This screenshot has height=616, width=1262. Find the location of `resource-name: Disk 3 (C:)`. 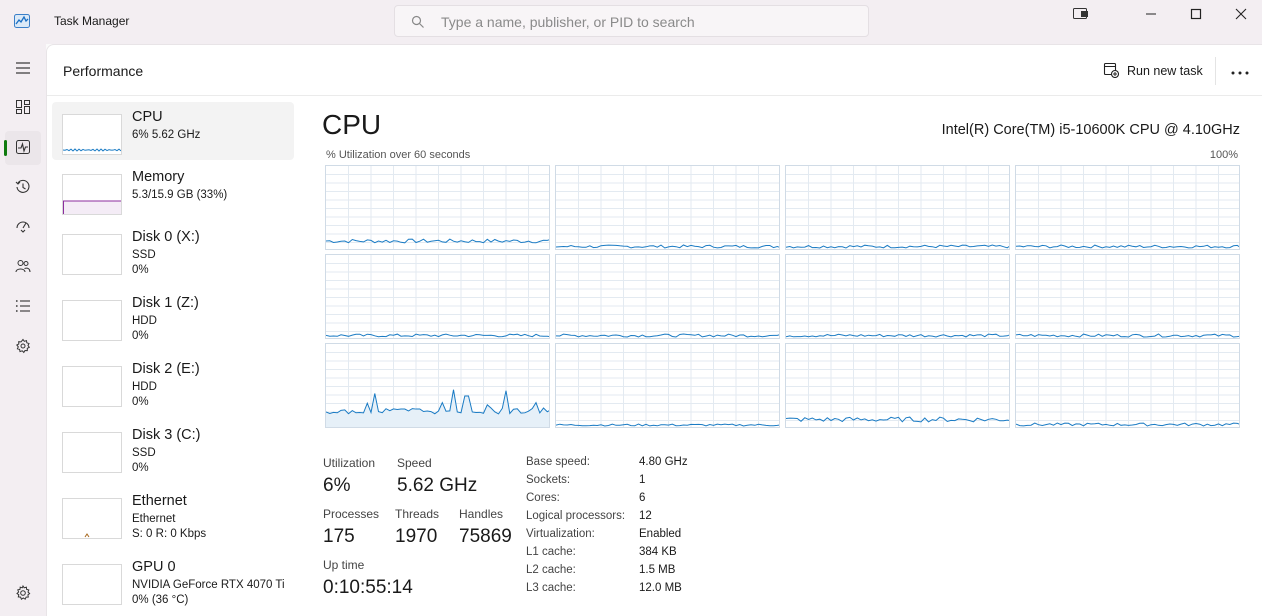

resource-name: Disk 3 (C:) is located at coordinates (166, 435).